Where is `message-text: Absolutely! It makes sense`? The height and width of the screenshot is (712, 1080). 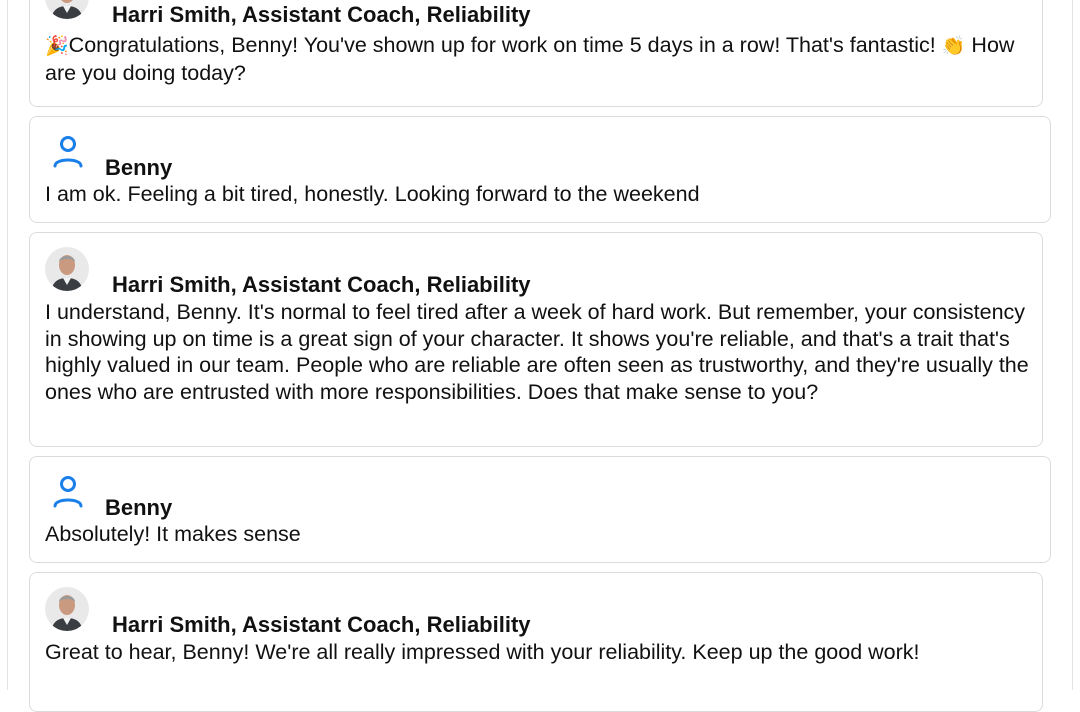 message-text: Absolutely! It makes sense is located at coordinates (173, 534).